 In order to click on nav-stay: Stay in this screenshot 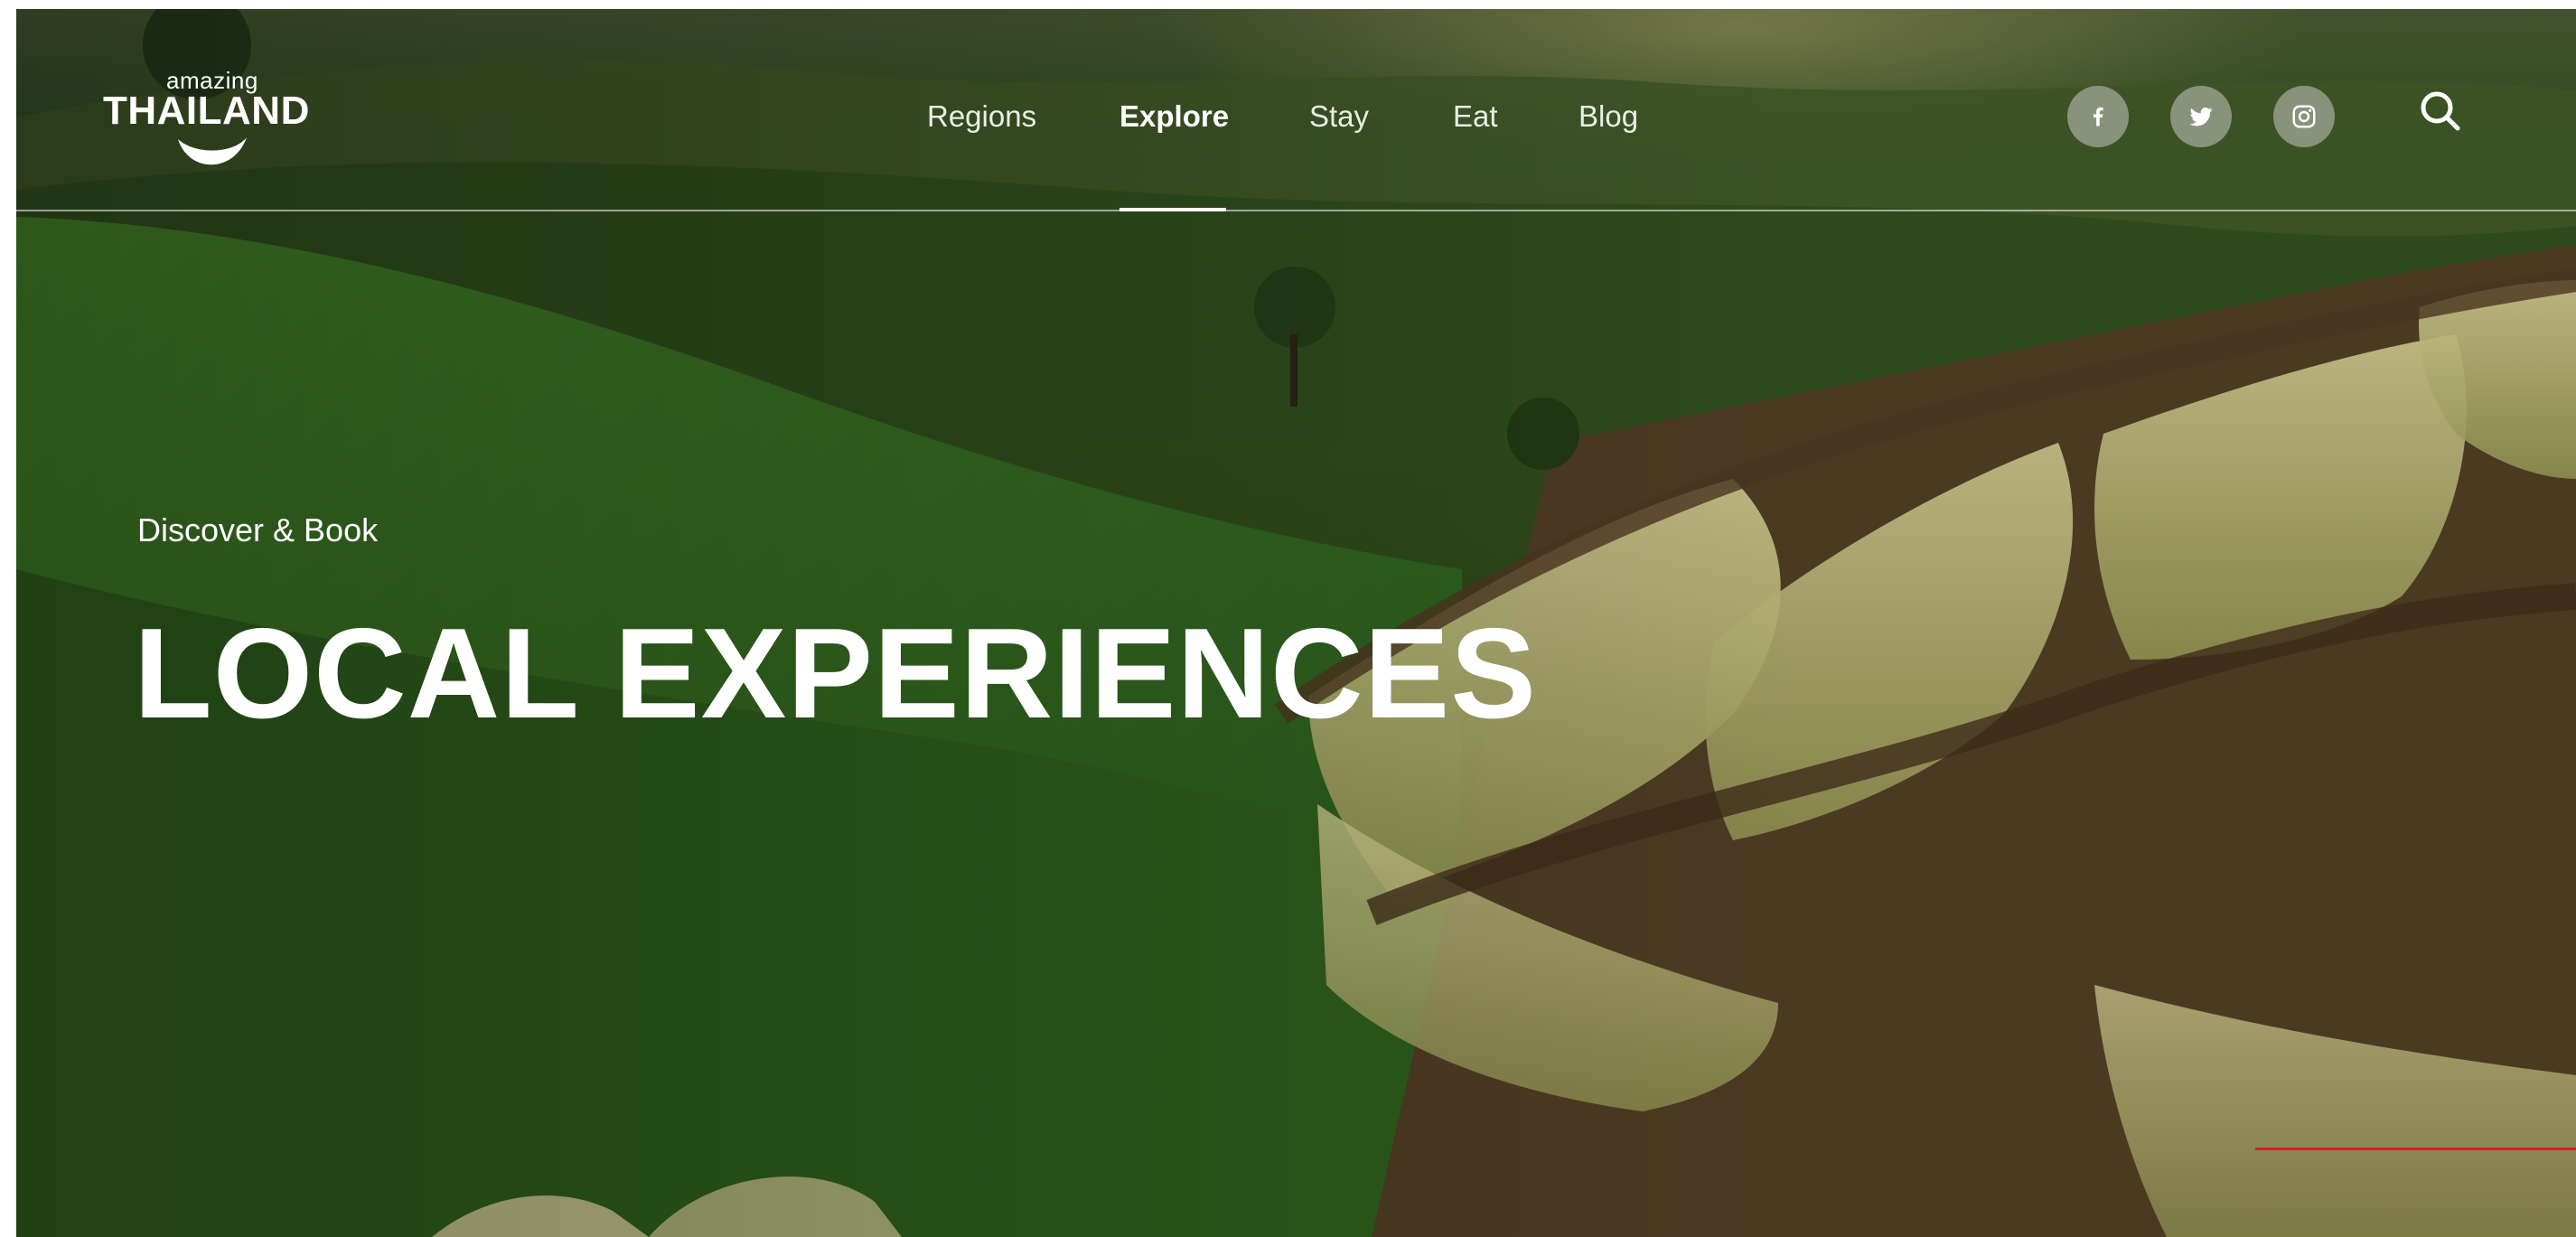, I will do `click(1339, 117)`.